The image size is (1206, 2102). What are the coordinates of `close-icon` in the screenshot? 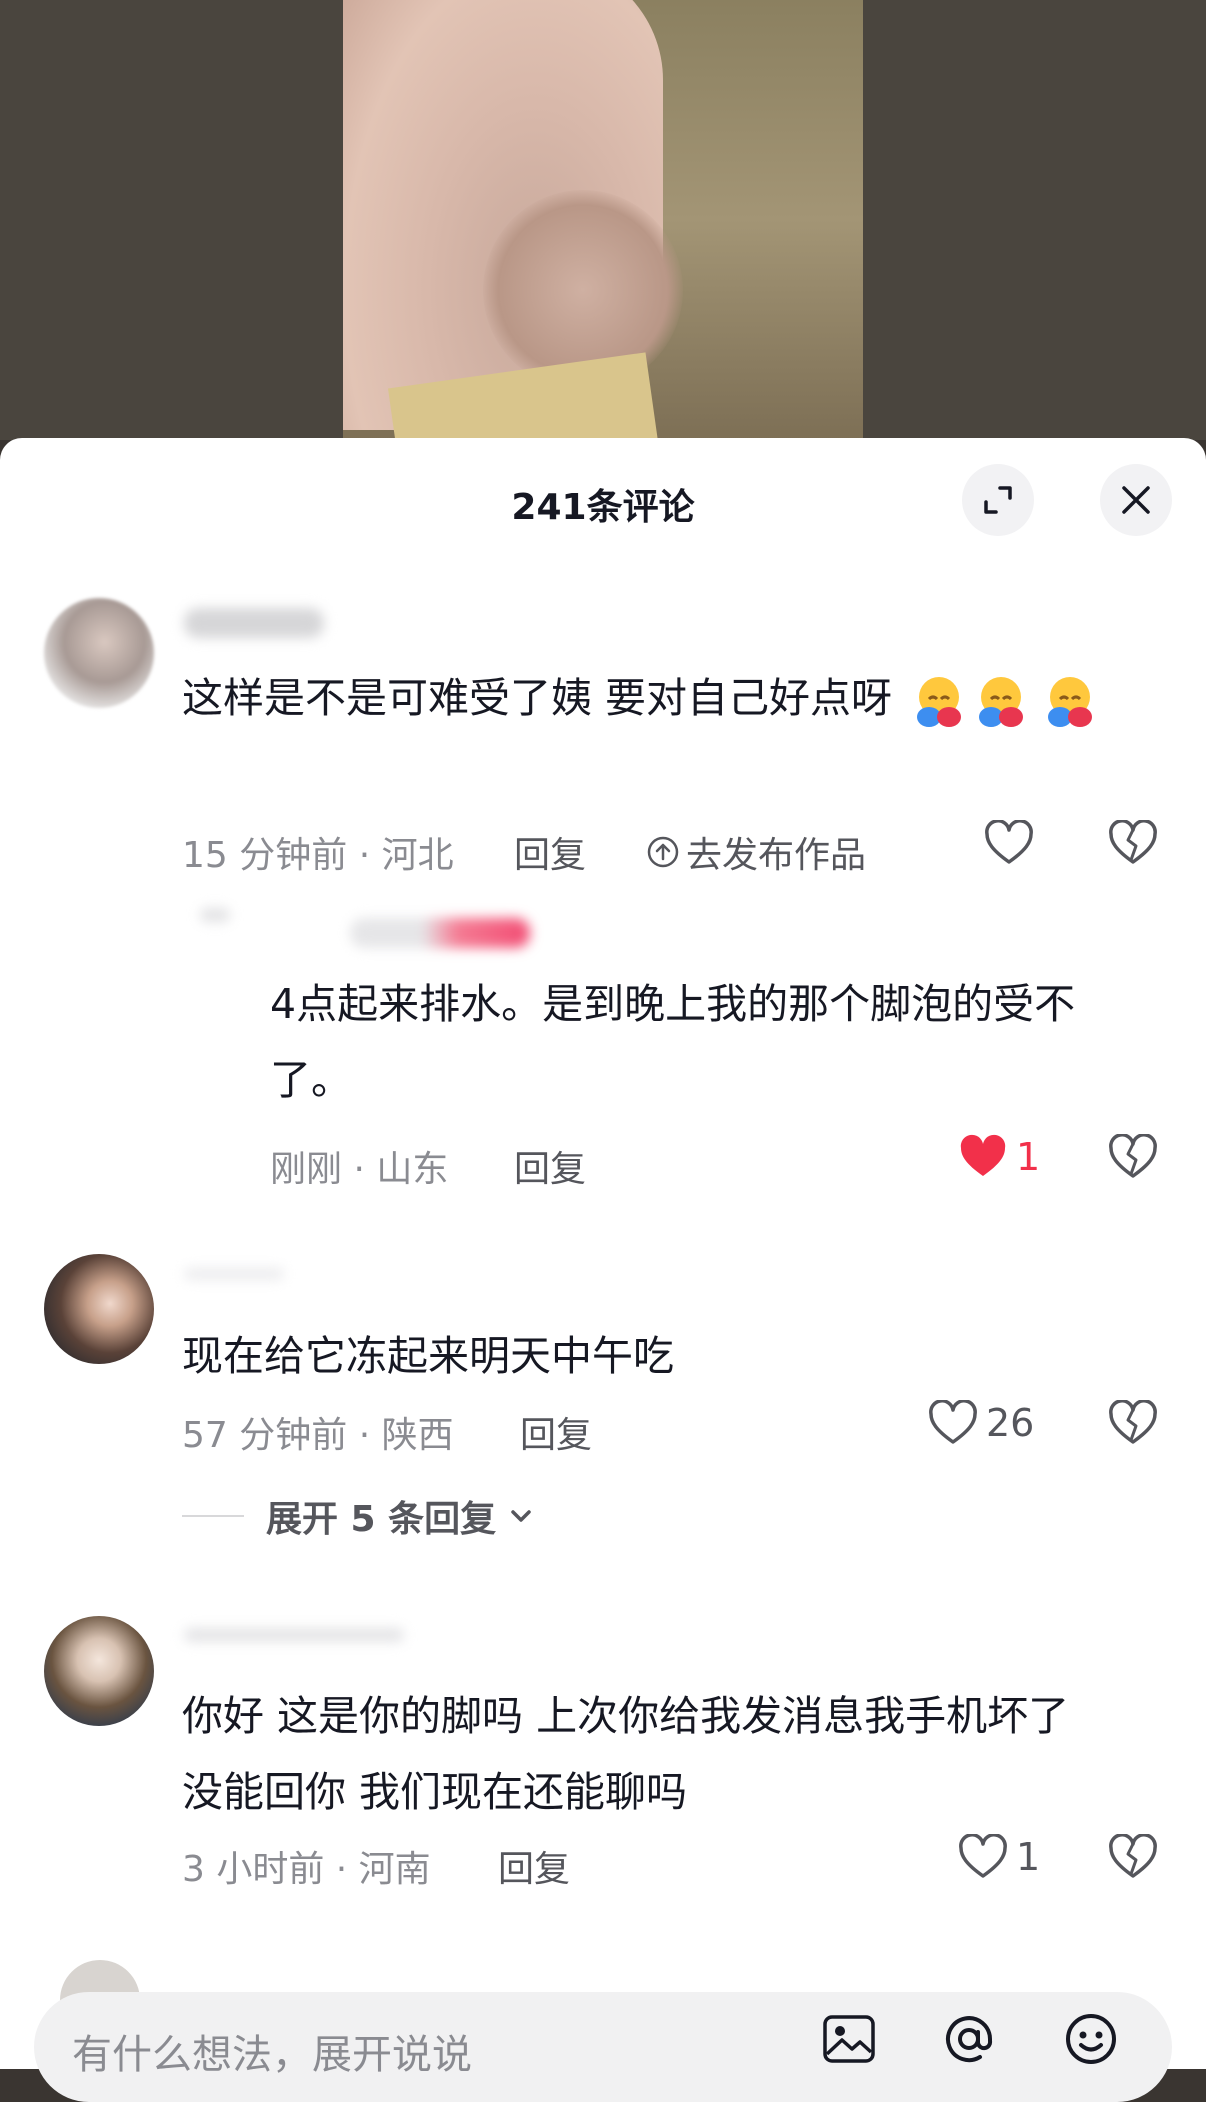 It's located at (1136, 500).